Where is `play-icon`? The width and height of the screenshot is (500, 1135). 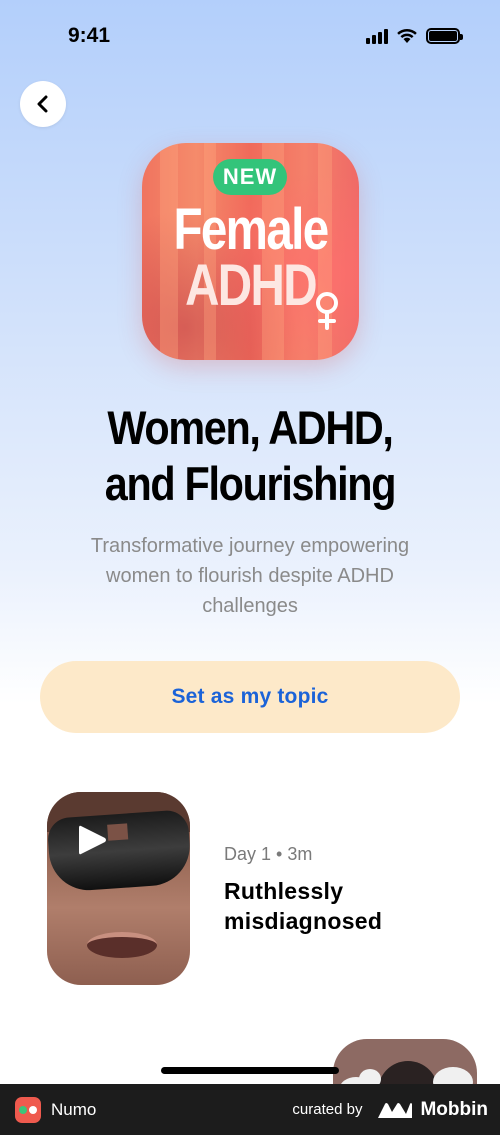
play-icon is located at coordinates (92, 840).